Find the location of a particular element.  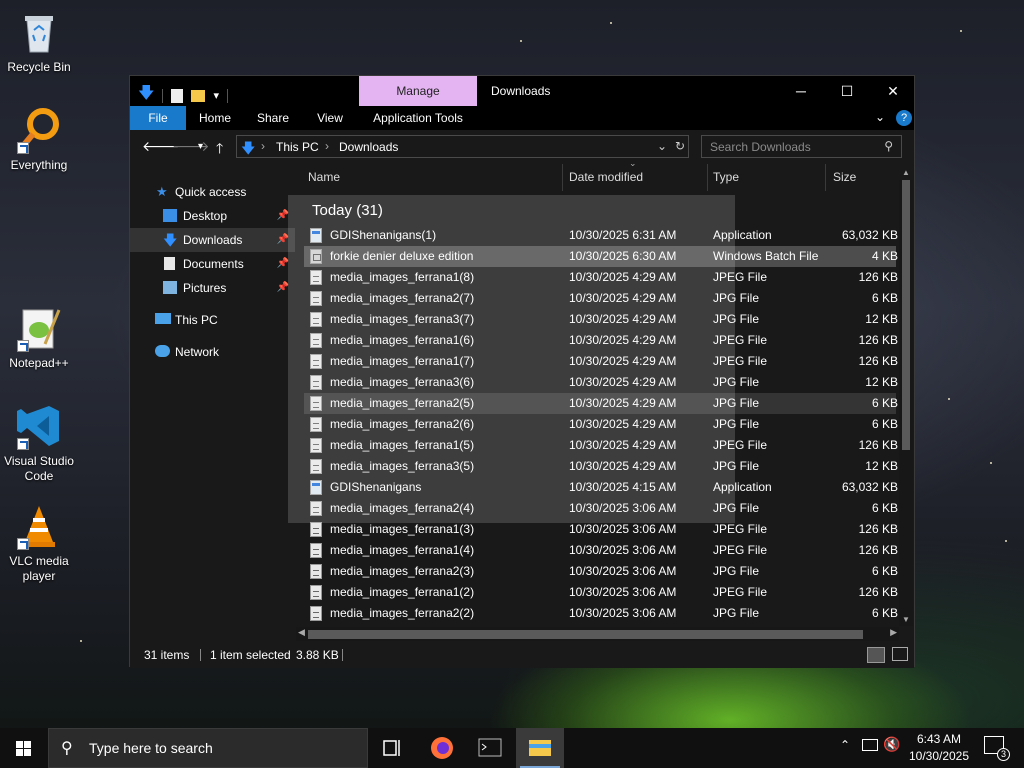

horizontal-scrollbar: ◀ ▶ is located at coordinates (597, 634).